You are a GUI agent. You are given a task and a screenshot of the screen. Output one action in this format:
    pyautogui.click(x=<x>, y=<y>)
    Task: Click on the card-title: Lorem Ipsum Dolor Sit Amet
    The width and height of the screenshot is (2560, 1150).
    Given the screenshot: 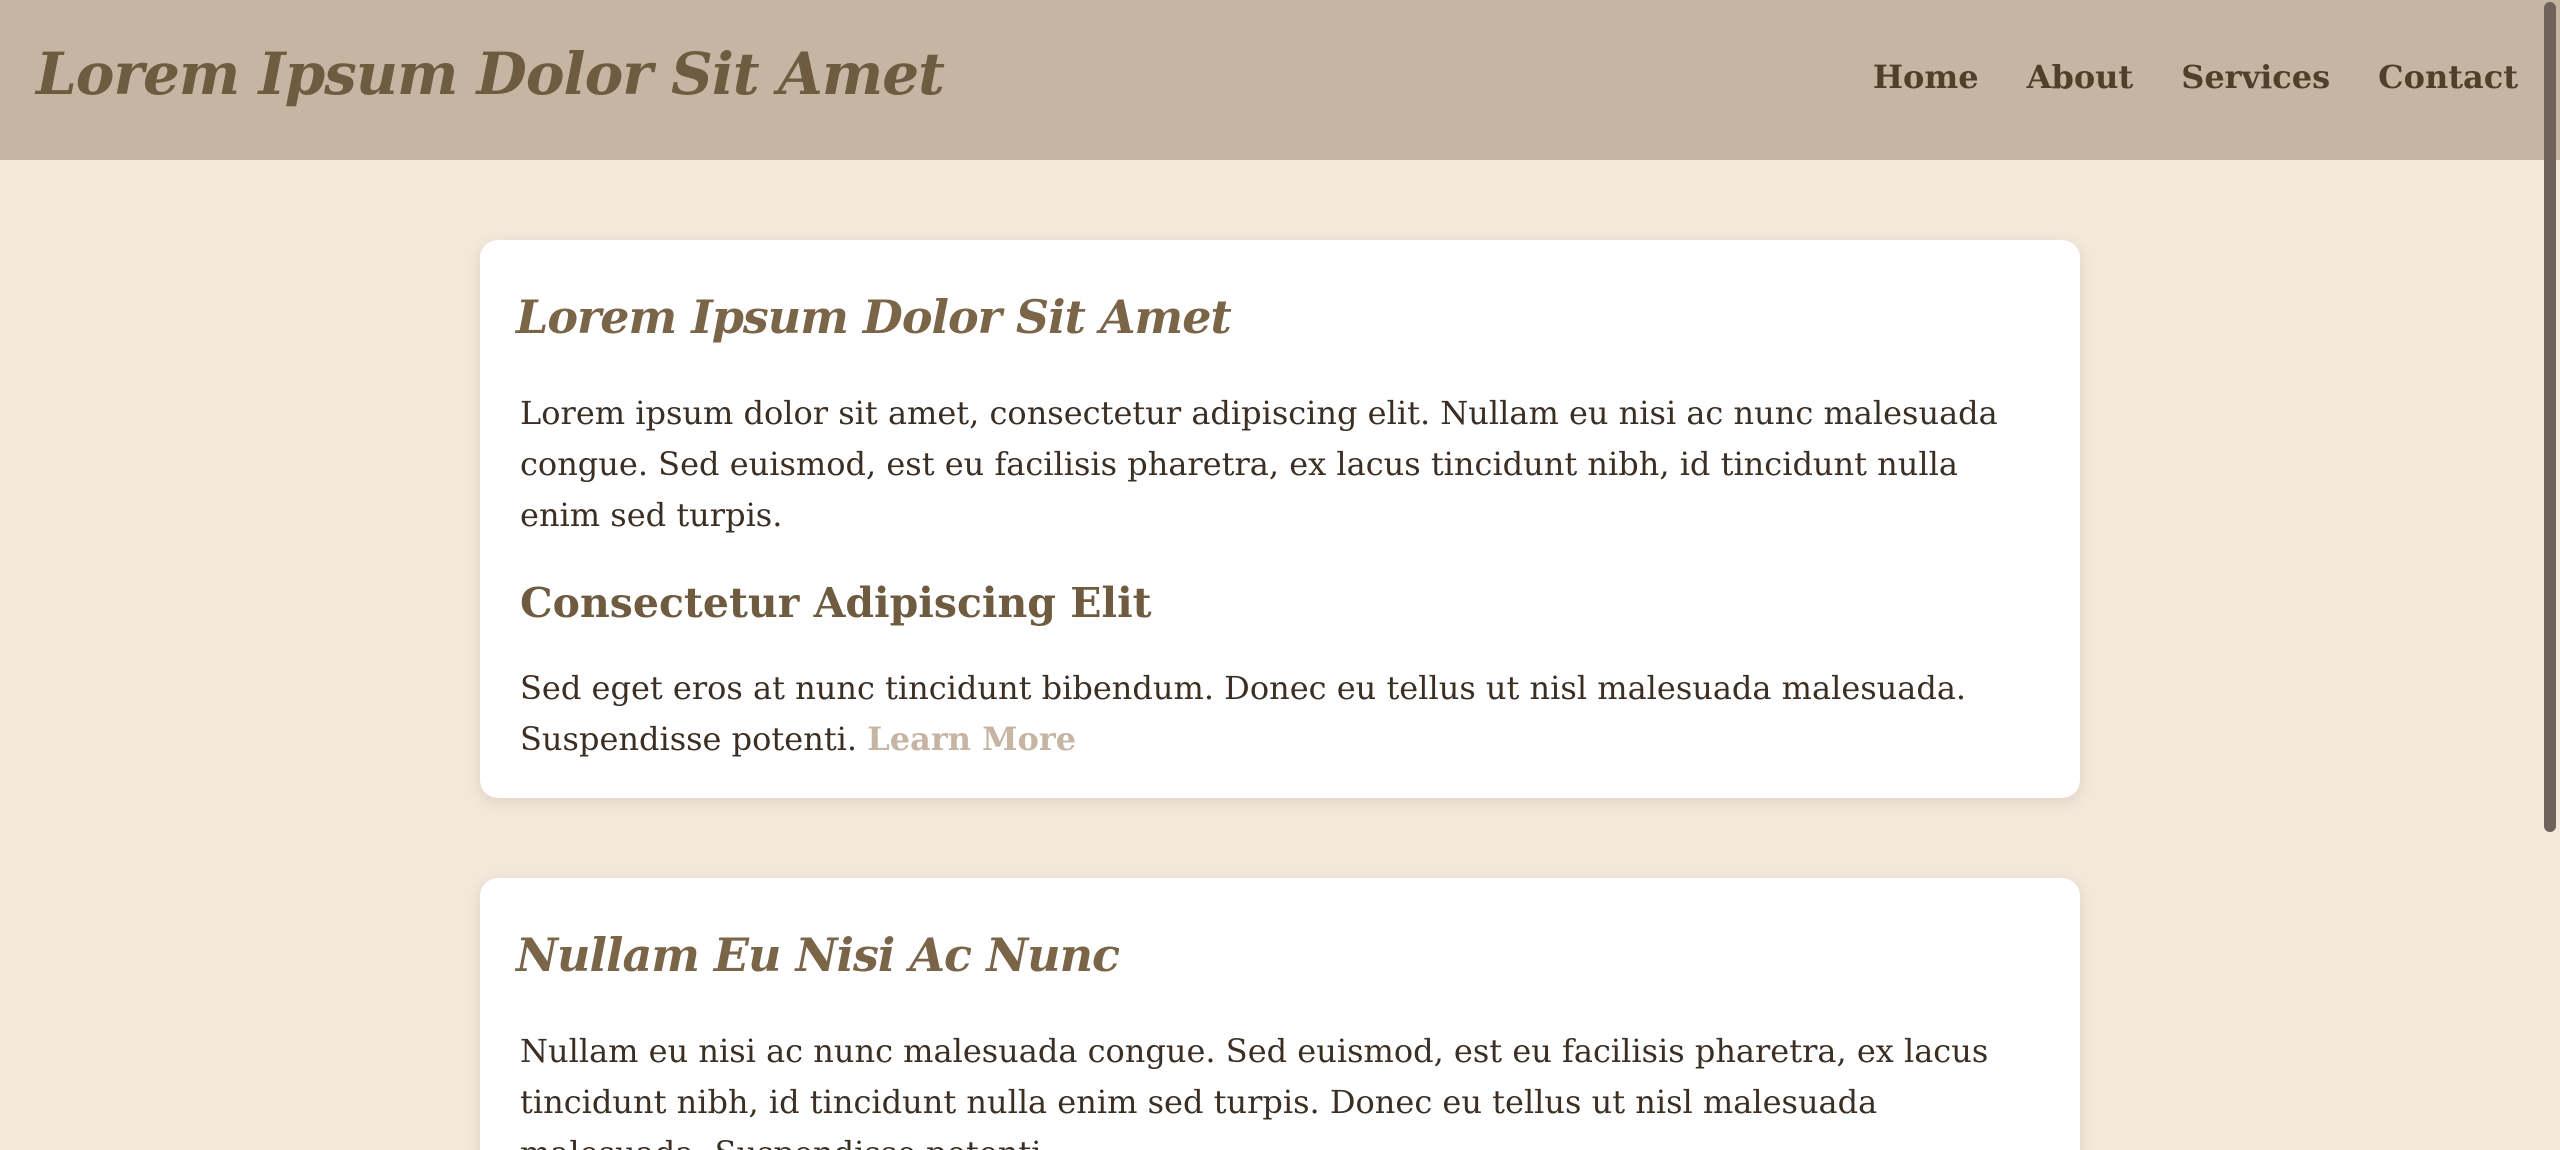 What is the action you would take?
    pyautogui.click(x=874, y=317)
    